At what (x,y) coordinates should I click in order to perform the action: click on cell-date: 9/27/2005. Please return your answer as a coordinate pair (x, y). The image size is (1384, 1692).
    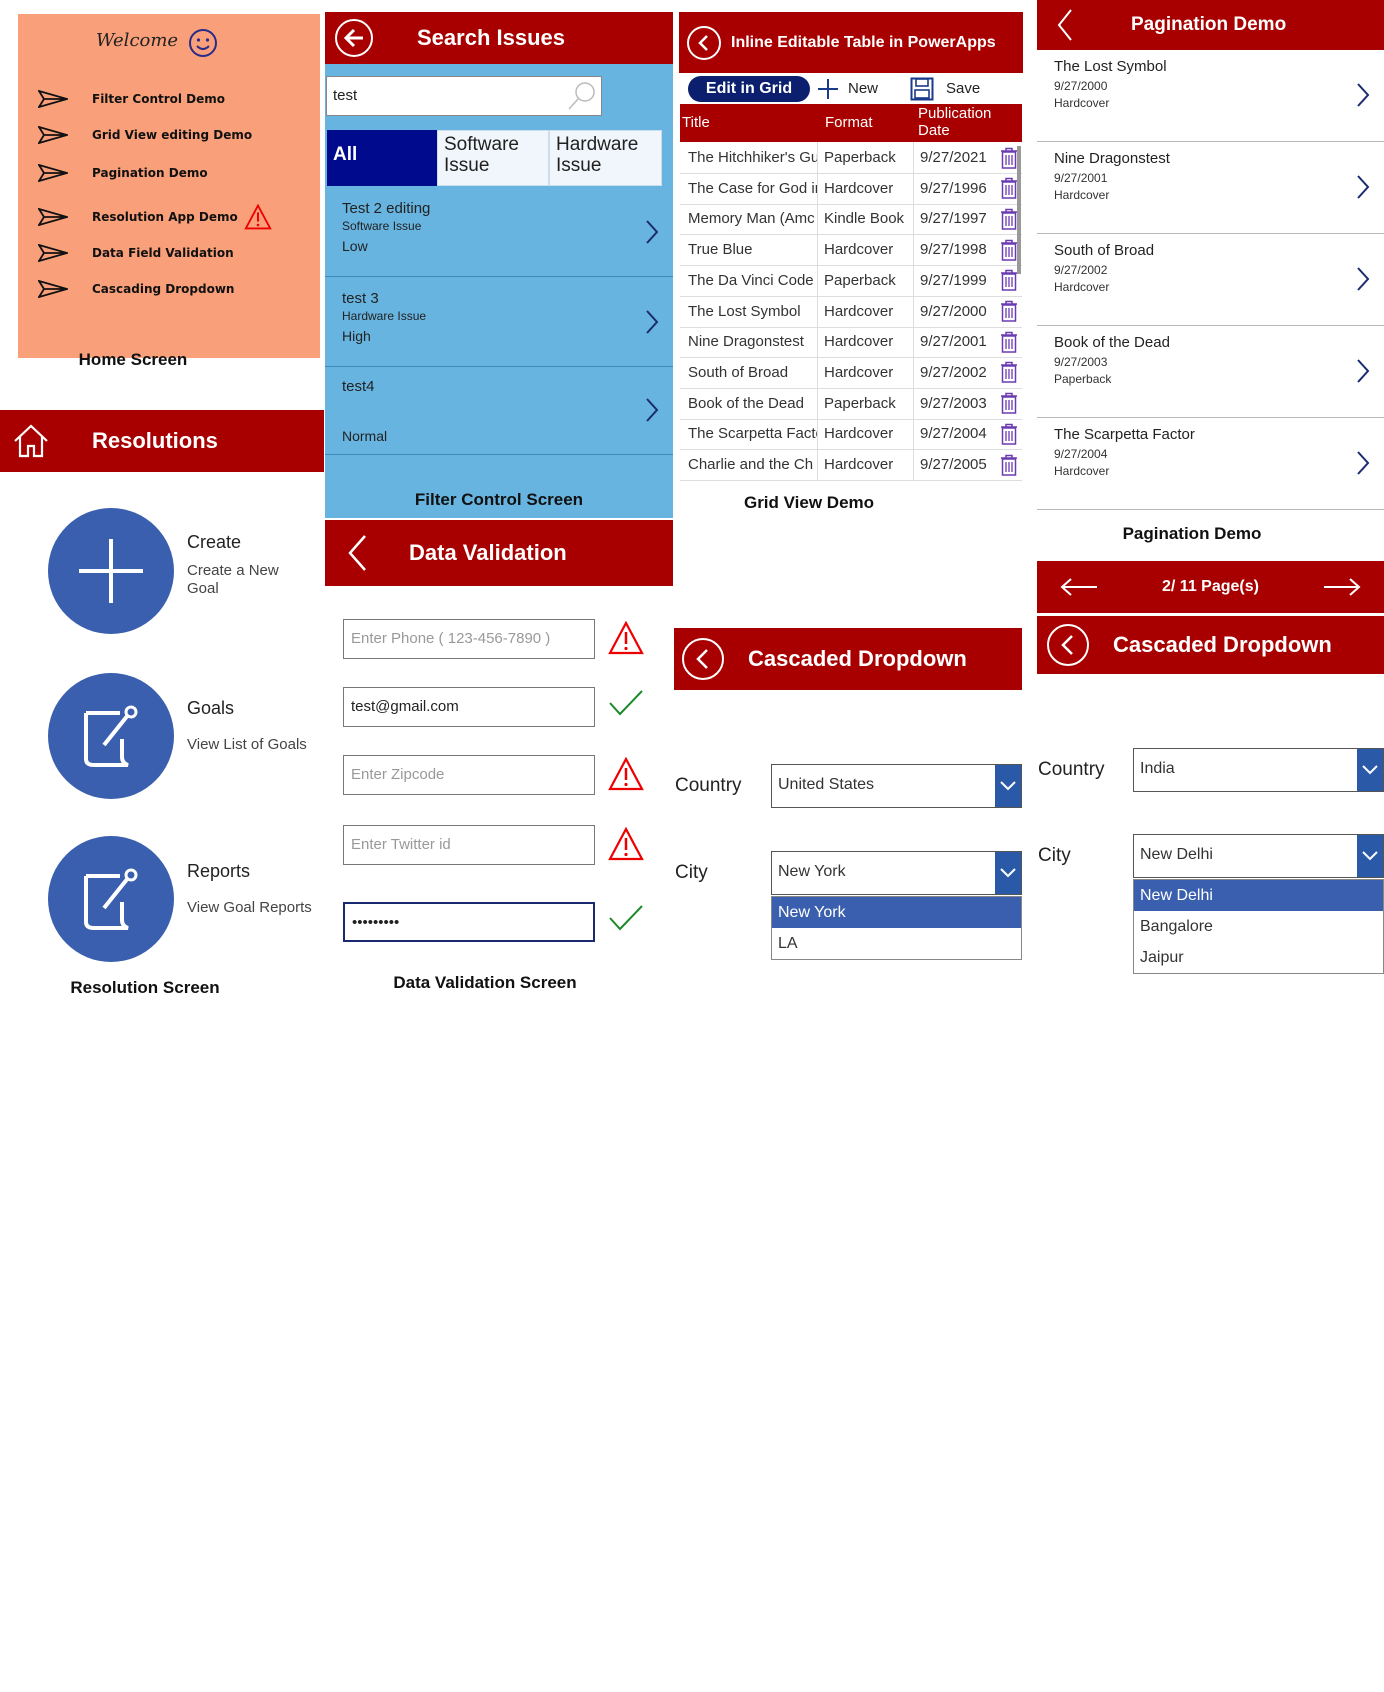
    Looking at the image, I should click on (956, 464).